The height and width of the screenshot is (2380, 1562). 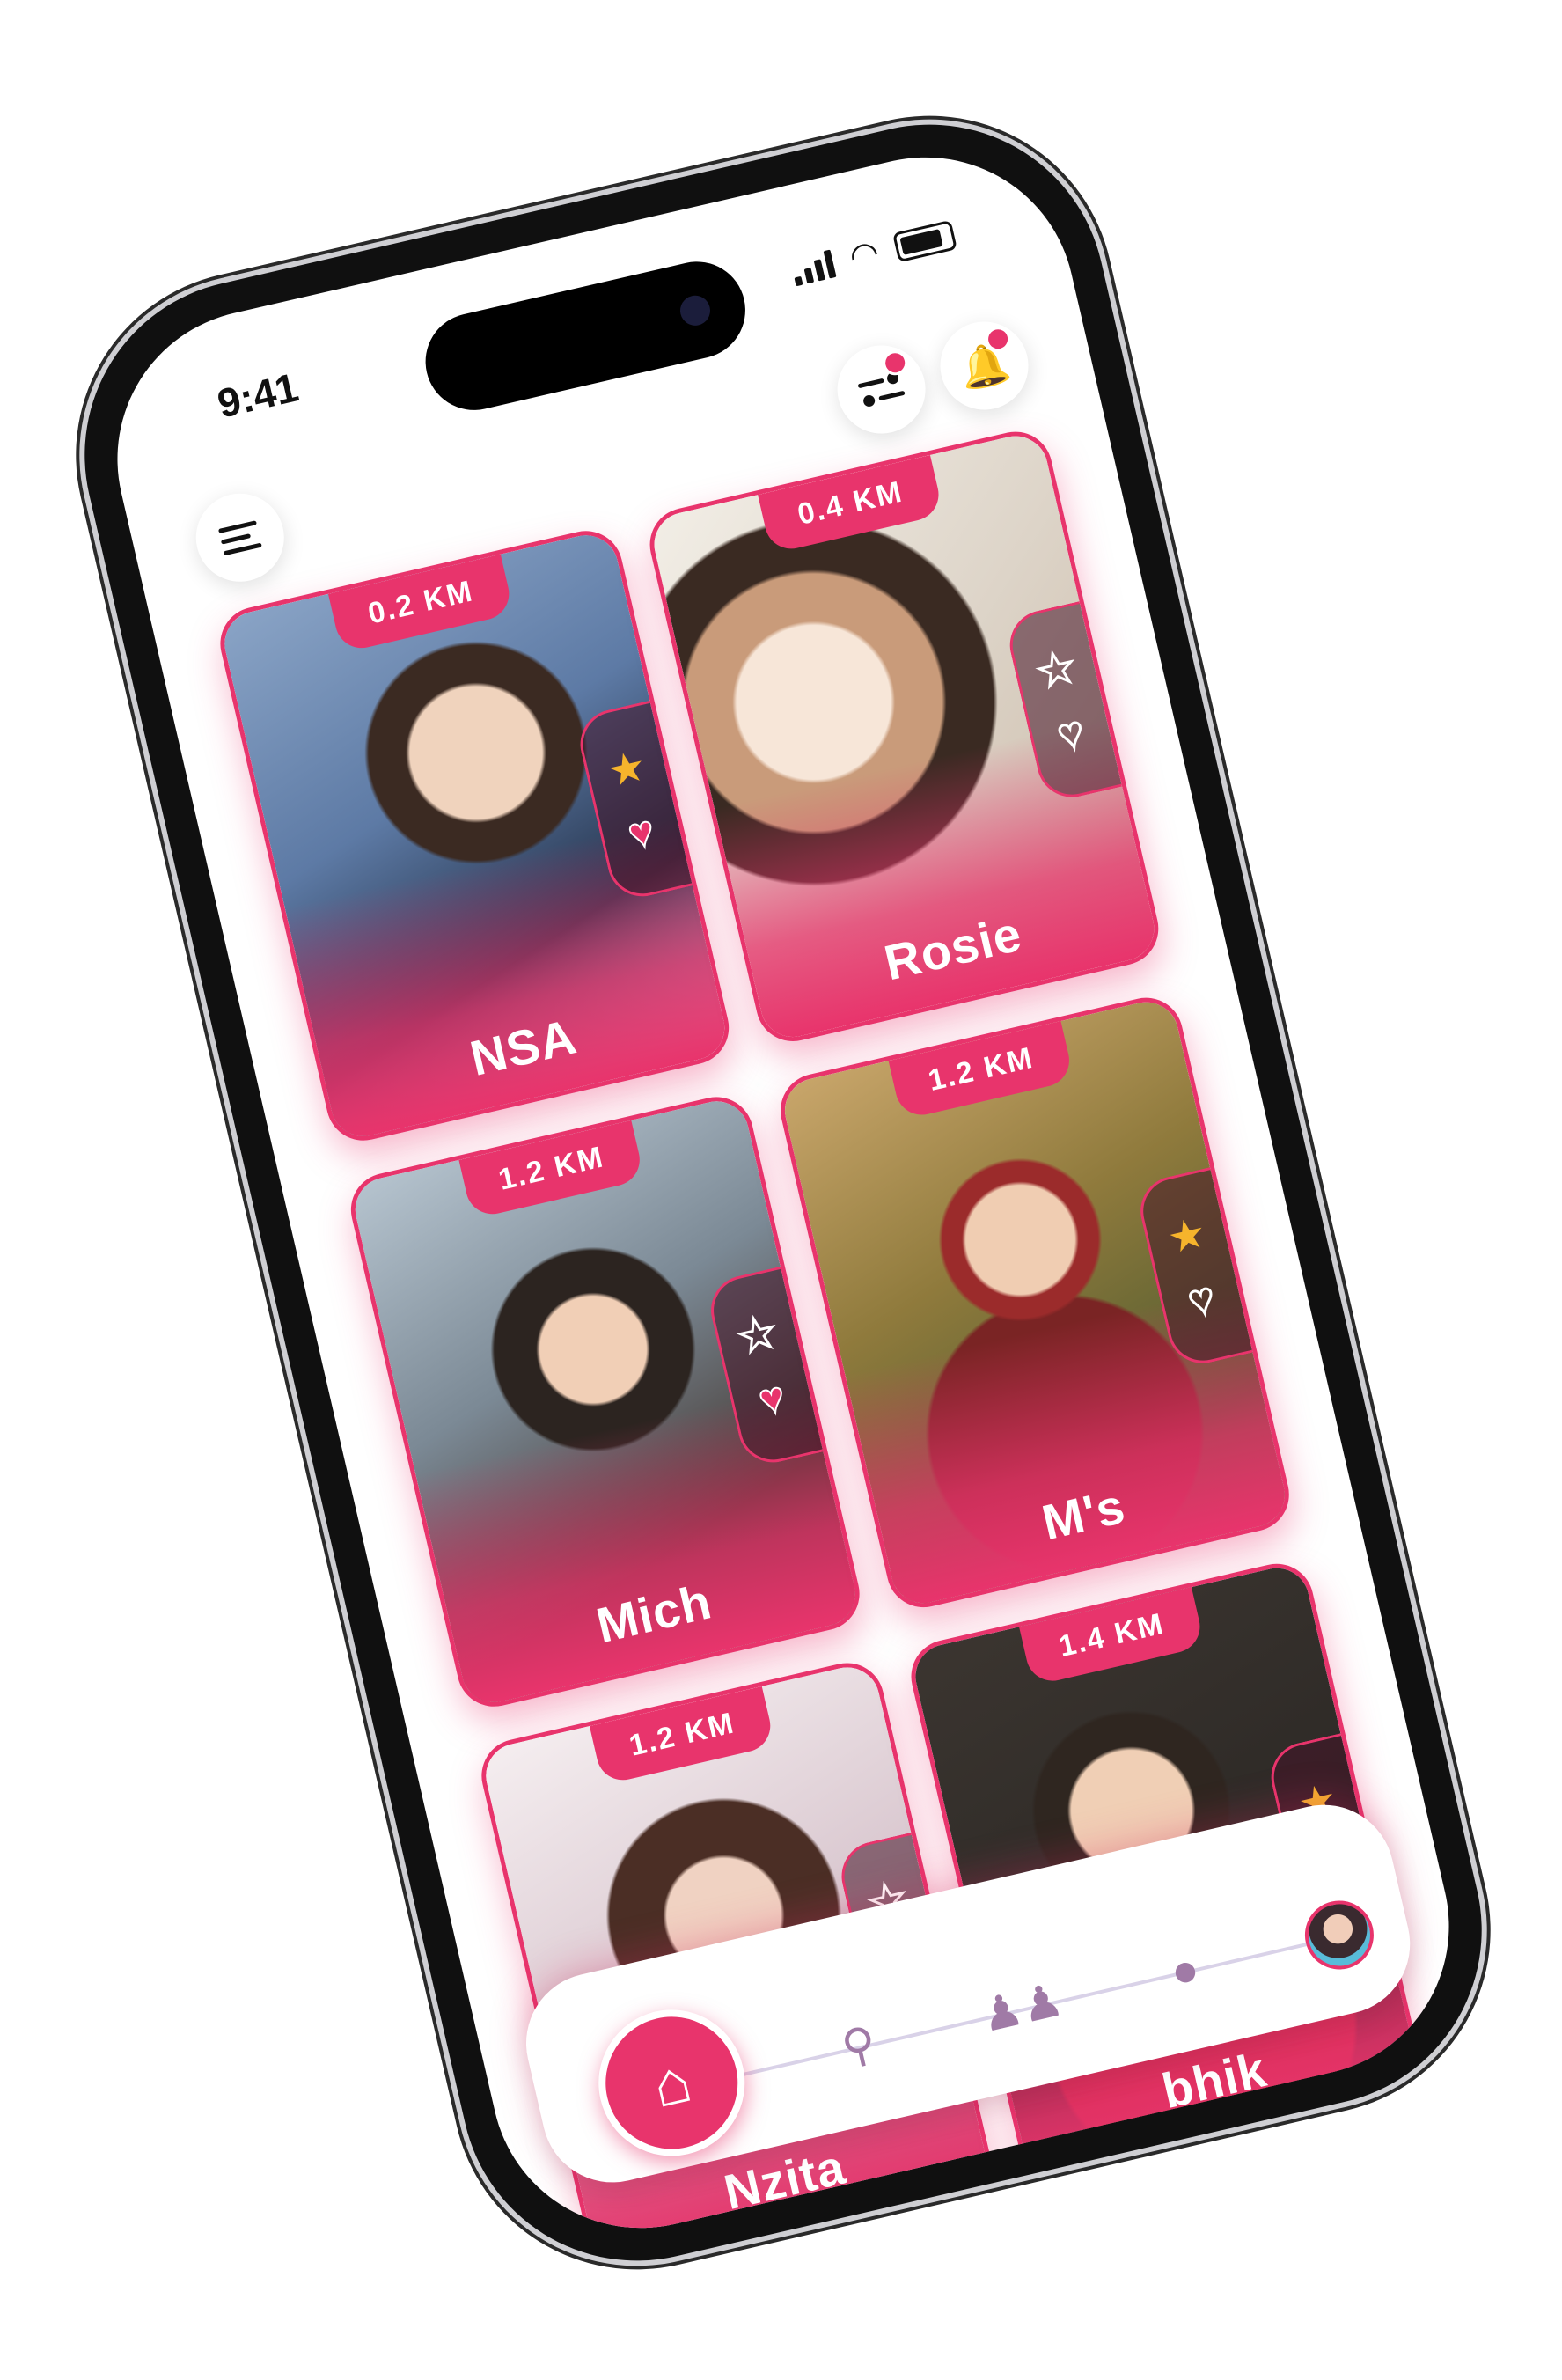 I want to click on people-icon: ♟♟, so click(x=1022, y=2008).